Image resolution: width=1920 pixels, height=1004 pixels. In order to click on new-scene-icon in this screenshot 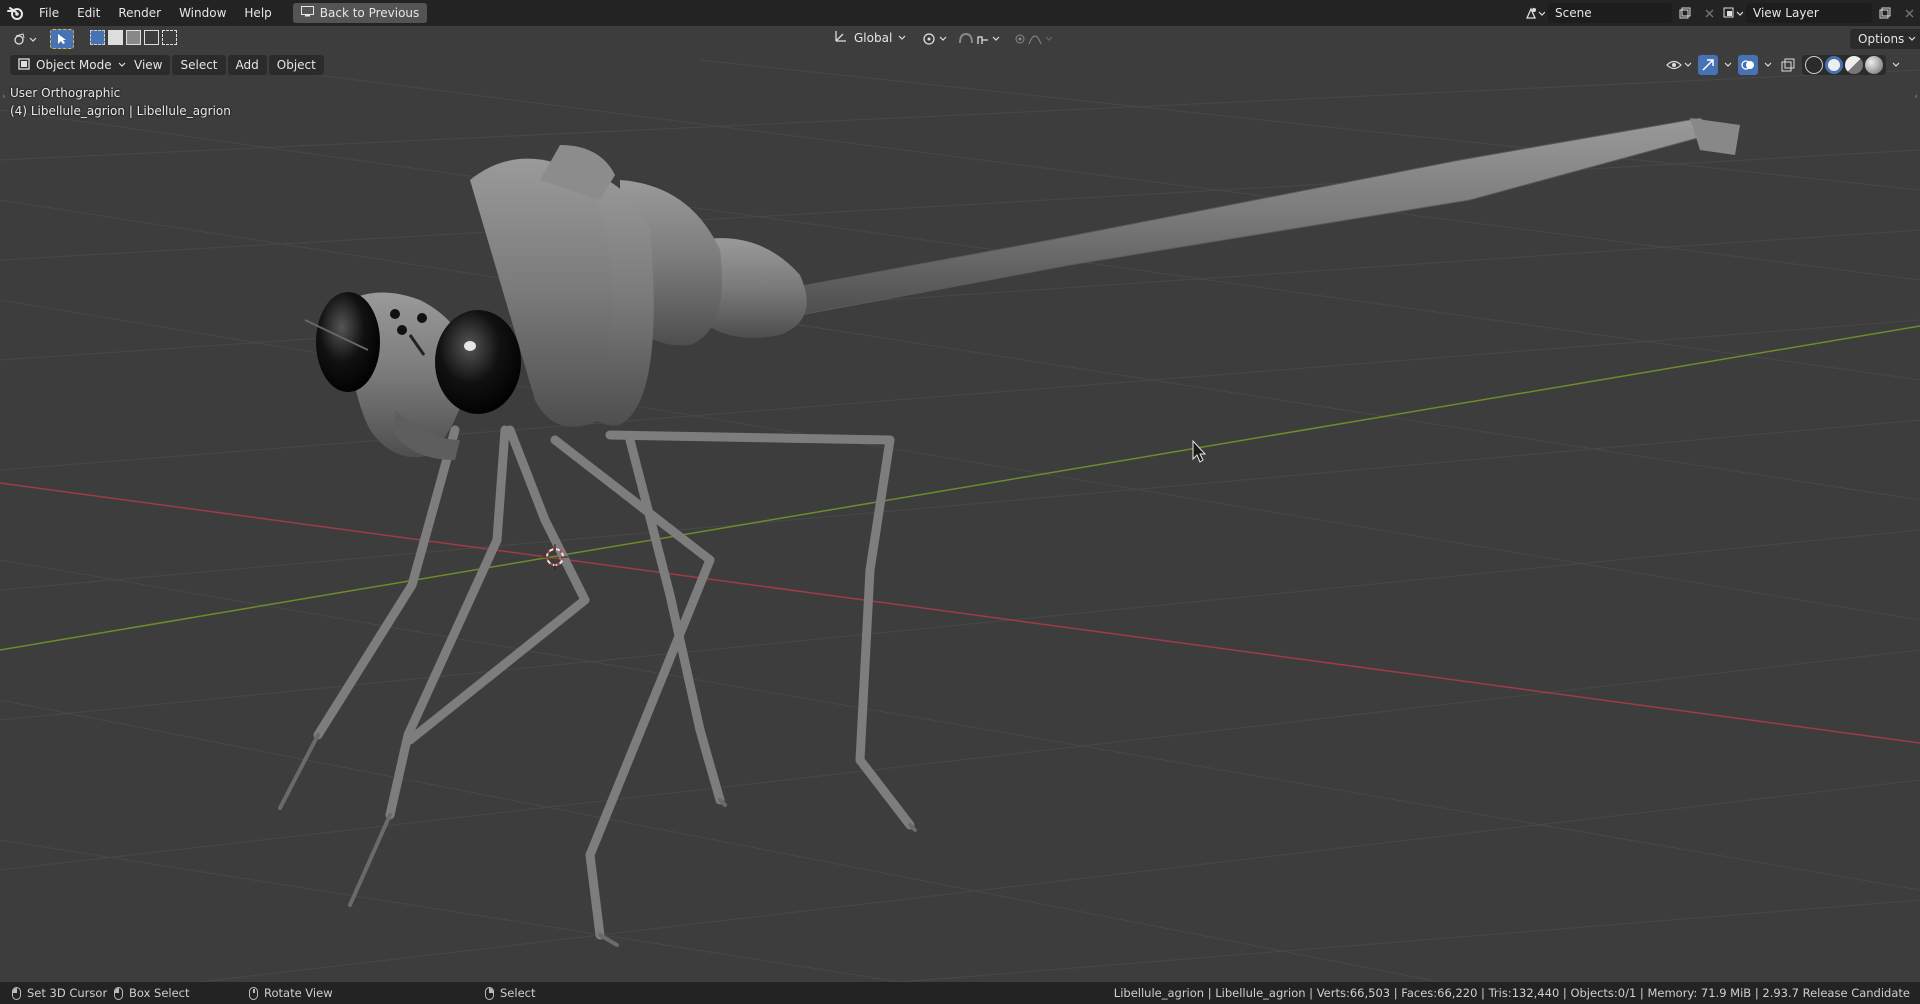, I will do `click(1685, 13)`.